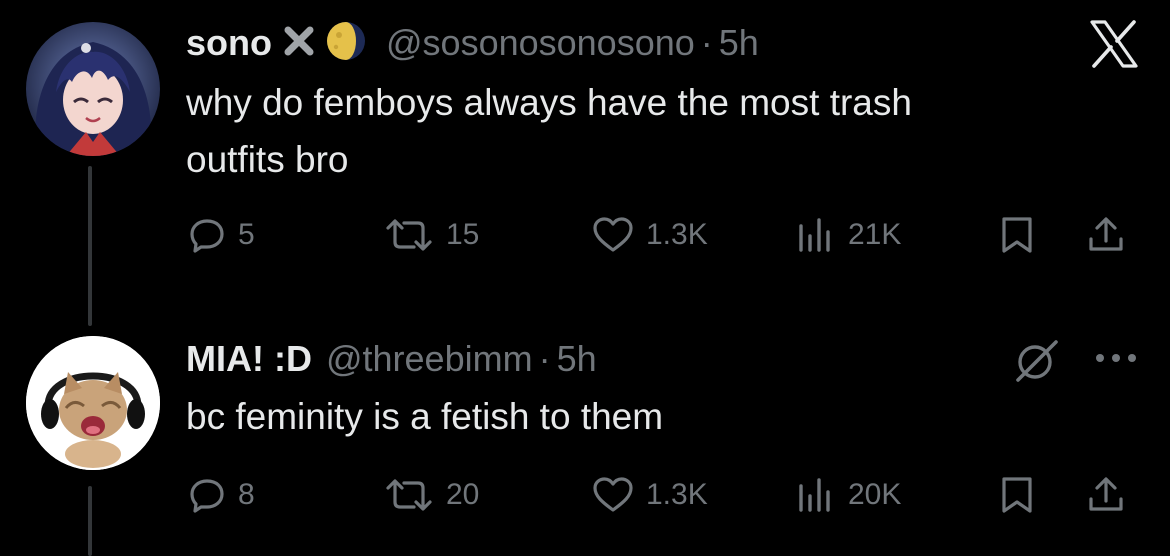 The image size is (1170, 556). Describe the element at coordinates (299, 43) in the screenshot. I see `x-badge-icon` at that location.